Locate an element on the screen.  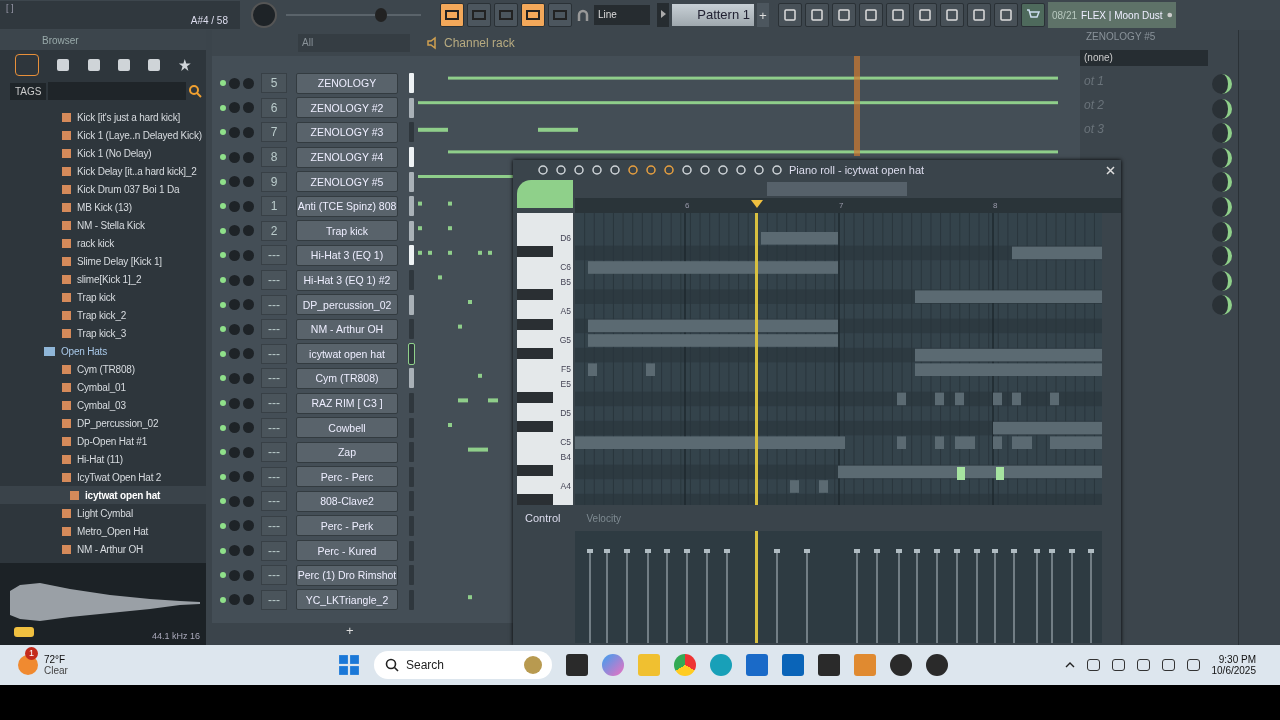
copilot-icon is located at coordinates (613, 665).